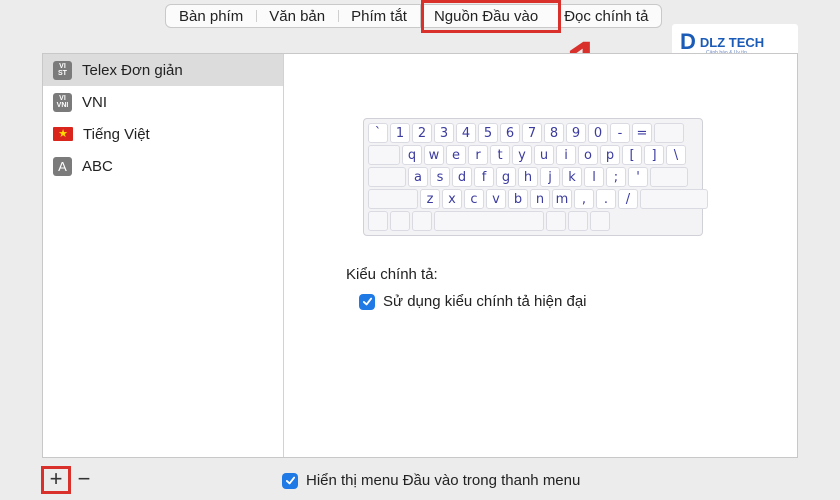  What do you see at coordinates (474, 199) in the screenshot?
I see `keyboard-key: c` at bounding box center [474, 199].